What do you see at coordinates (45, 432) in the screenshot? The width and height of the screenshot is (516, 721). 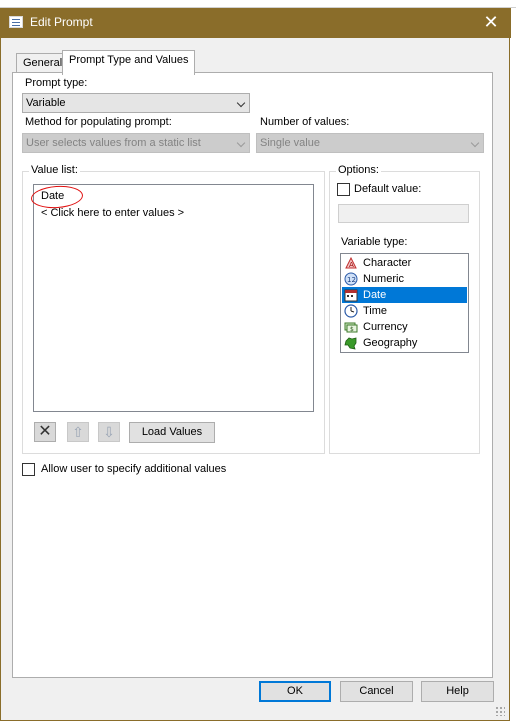 I see `delete-icon: ✕` at bounding box center [45, 432].